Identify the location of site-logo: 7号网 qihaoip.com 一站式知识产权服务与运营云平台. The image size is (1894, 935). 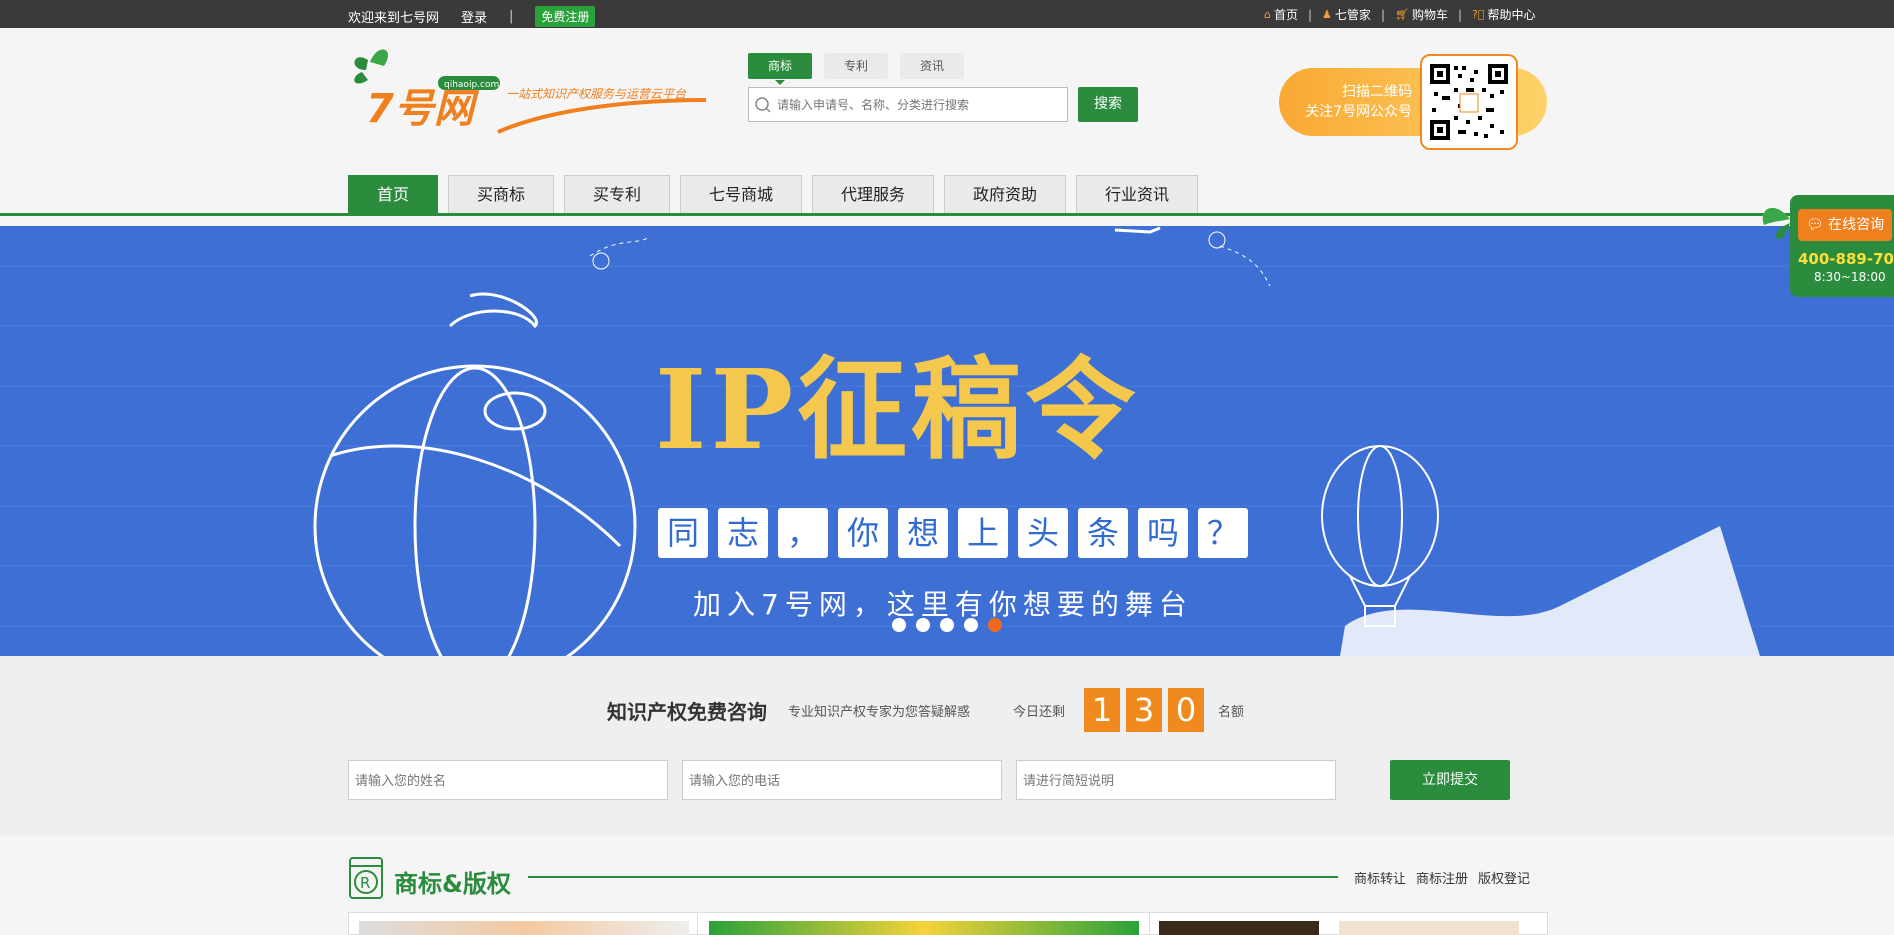
(529, 88).